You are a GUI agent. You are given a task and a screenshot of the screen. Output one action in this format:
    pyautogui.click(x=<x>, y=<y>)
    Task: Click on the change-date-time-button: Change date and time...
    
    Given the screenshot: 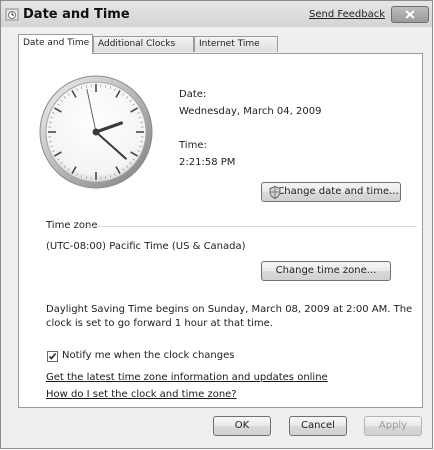 What is the action you would take?
    pyautogui.click(x=331, y=192)
    